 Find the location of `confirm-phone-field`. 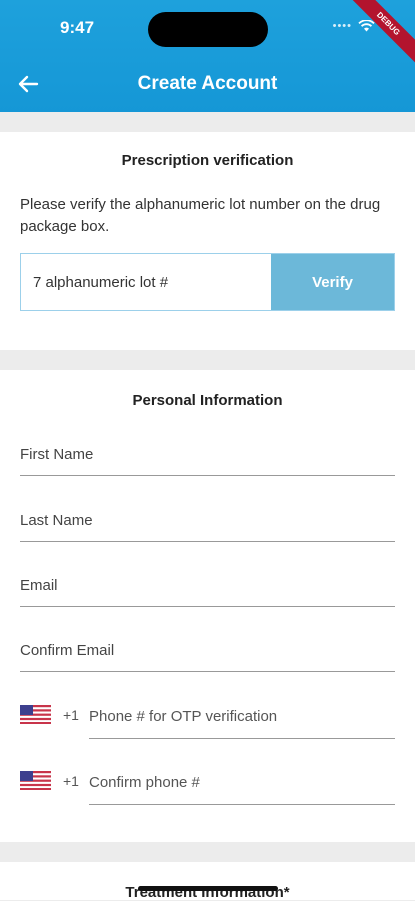

confirm-phone-field is located at coordinates (242, 783).